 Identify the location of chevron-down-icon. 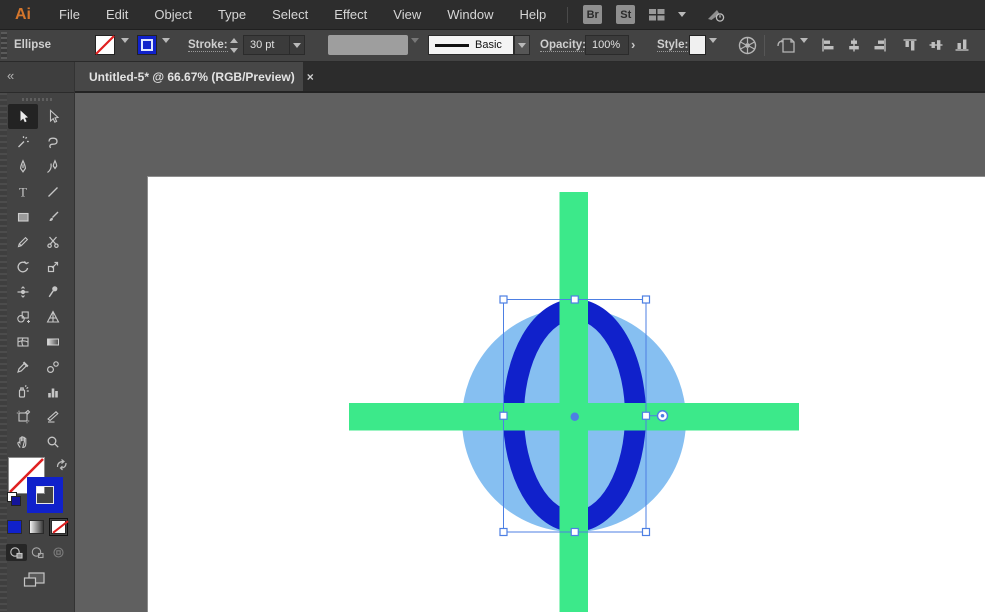
(682, 14).